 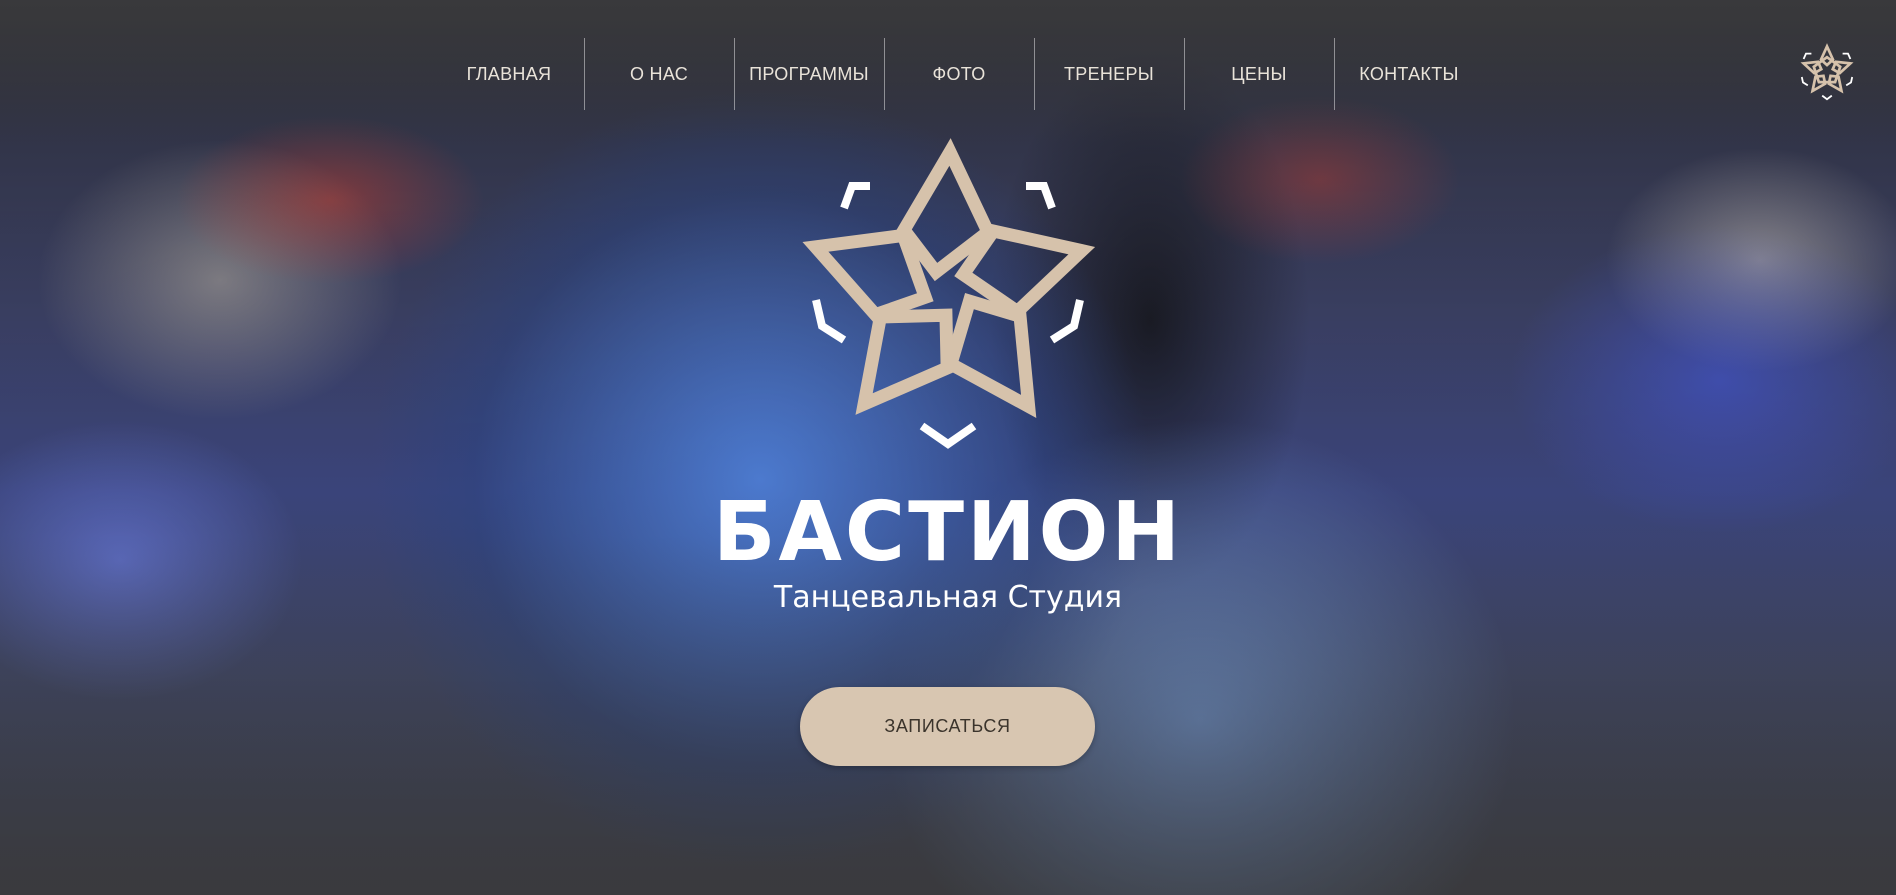 I want to click on nav-item-trainers: ТРЕНЕРЫ, so click(x=1109, y=74).